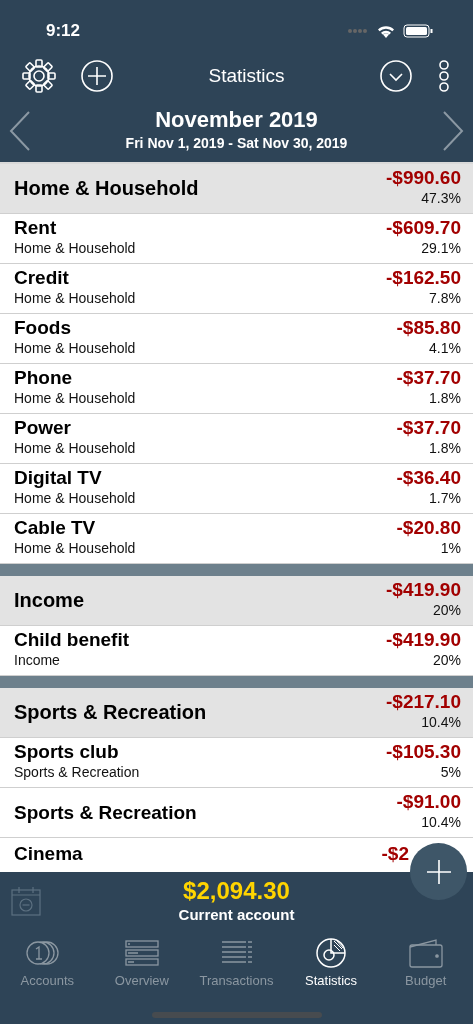  Describe the element at coordinates (72, 640) in the screenshot. I see `item-name: Child benefit` at that location.